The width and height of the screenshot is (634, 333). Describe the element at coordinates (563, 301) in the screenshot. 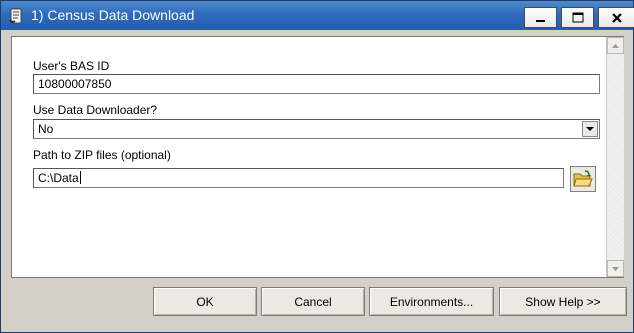

I see `show-help-button: Show Help >>` at that location.